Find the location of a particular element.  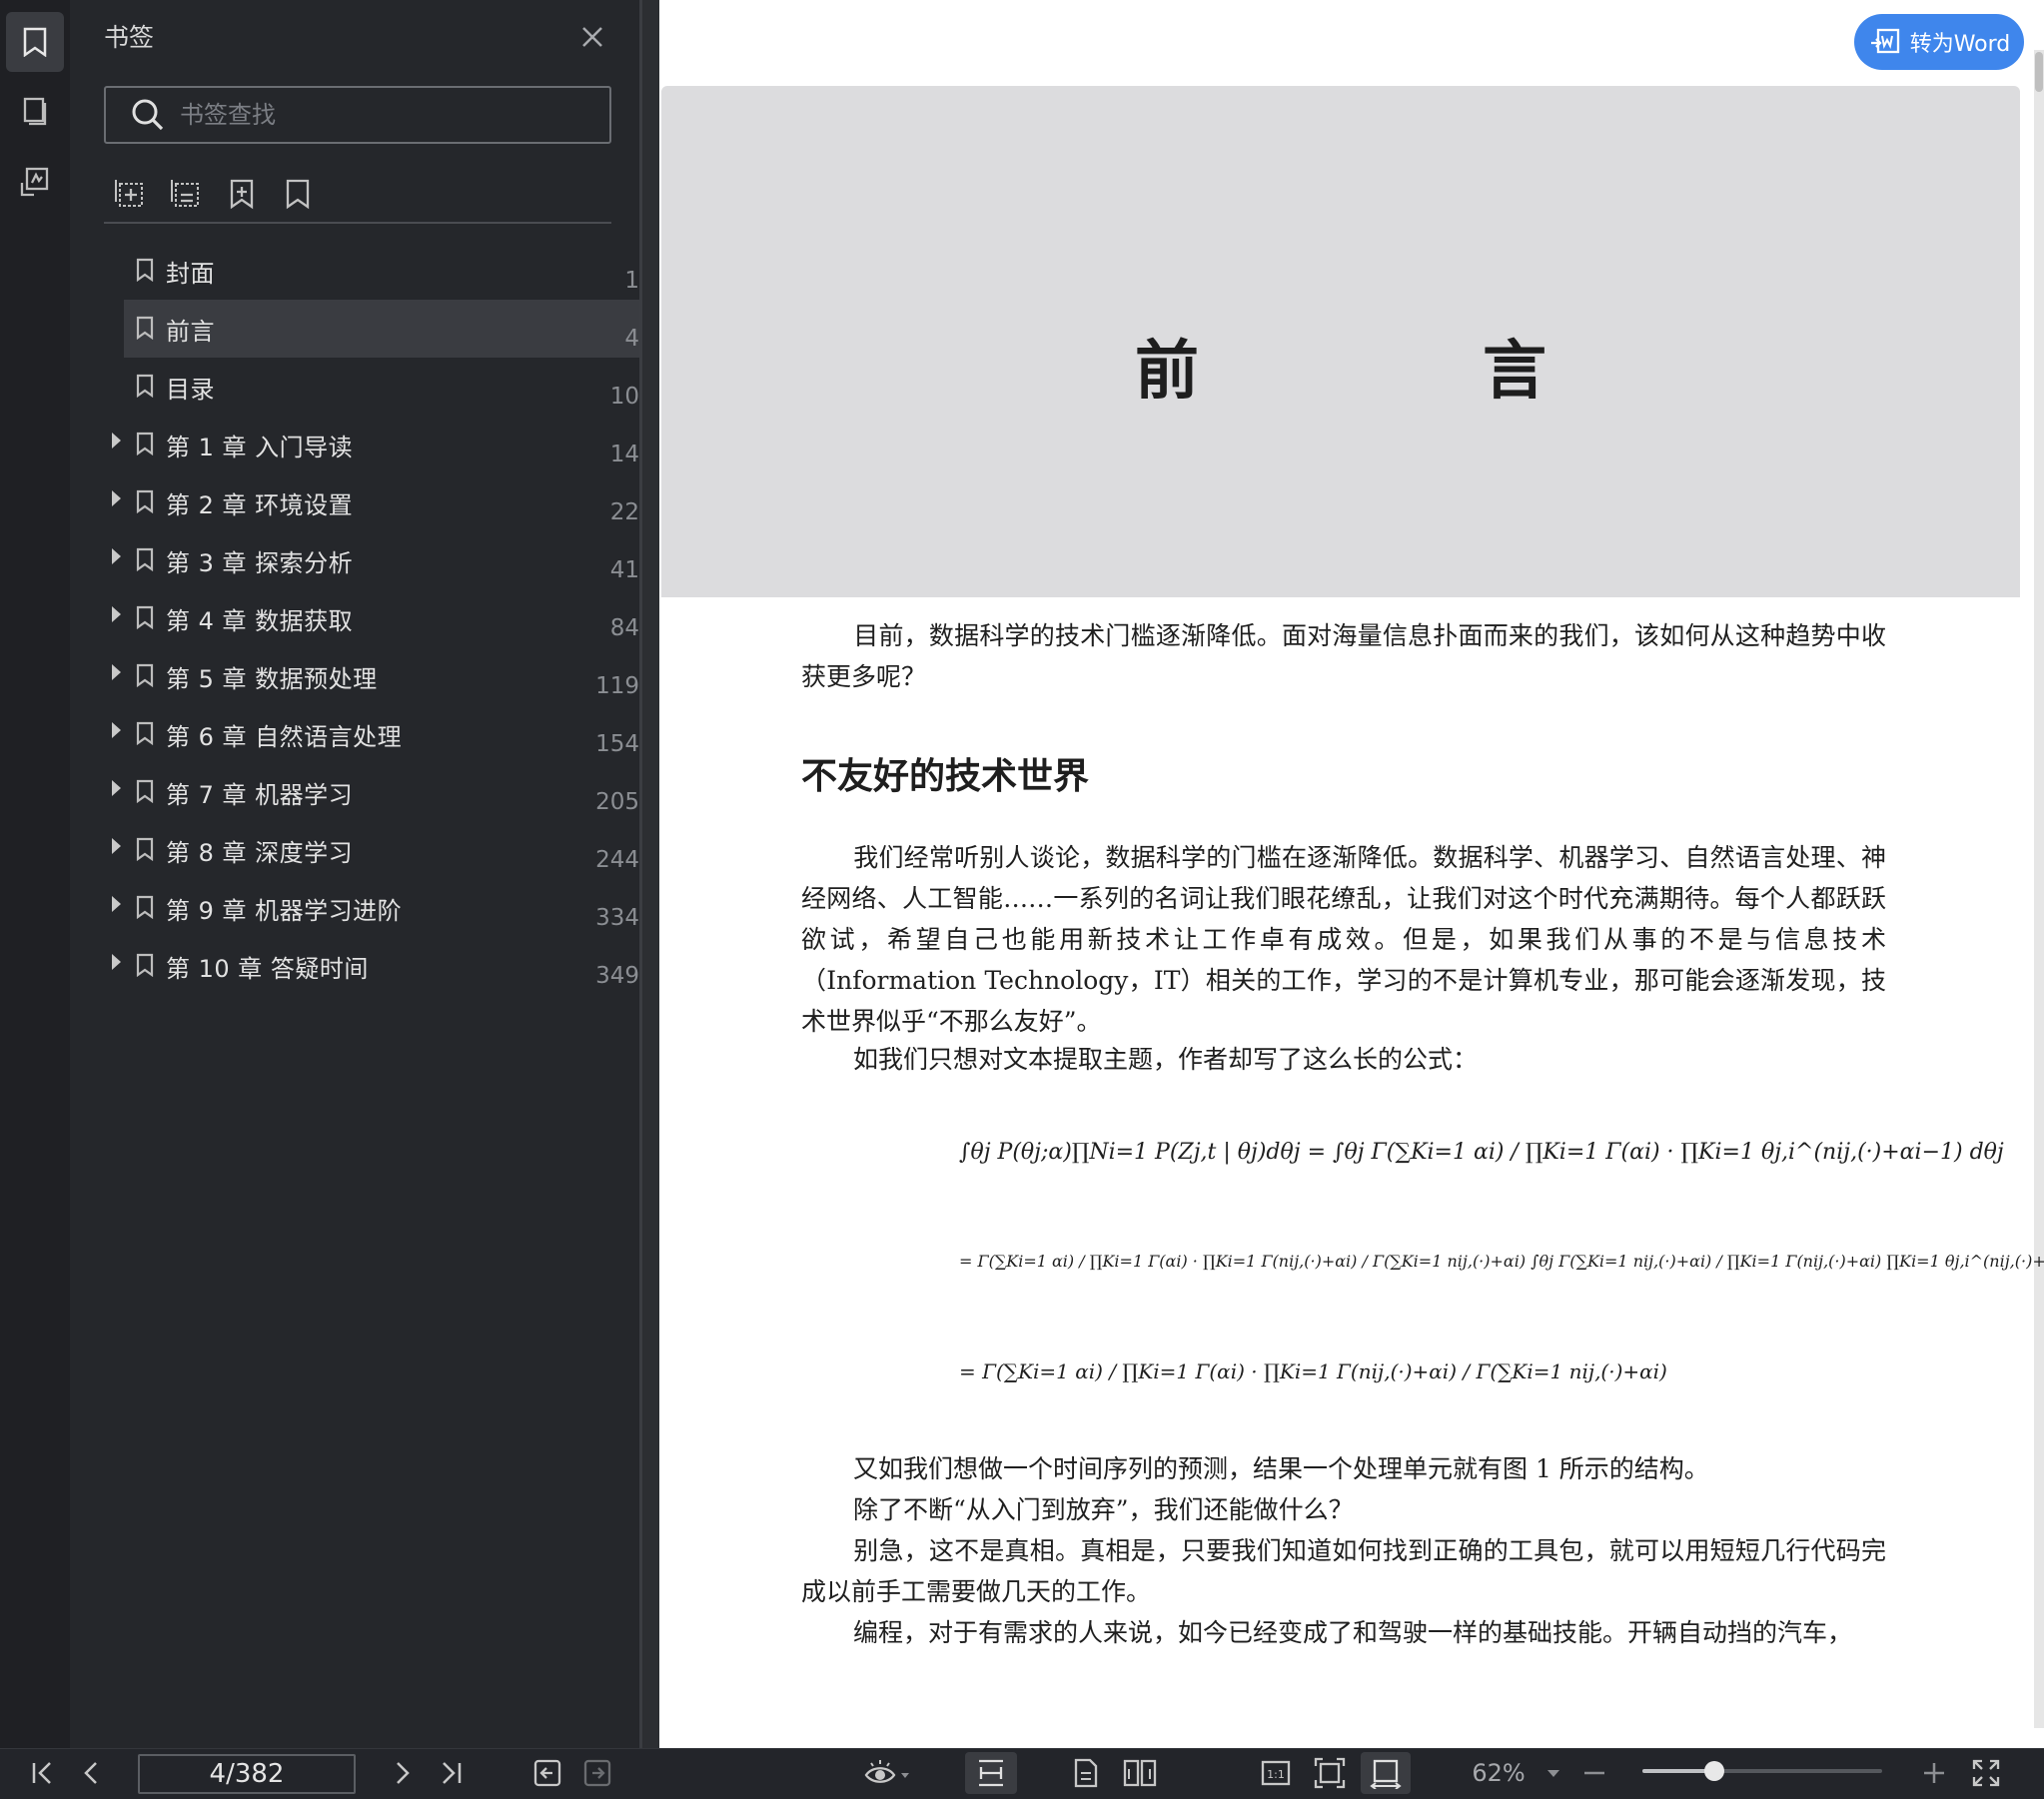

scrollbar-thumb is located at coordinates (2039, 72).